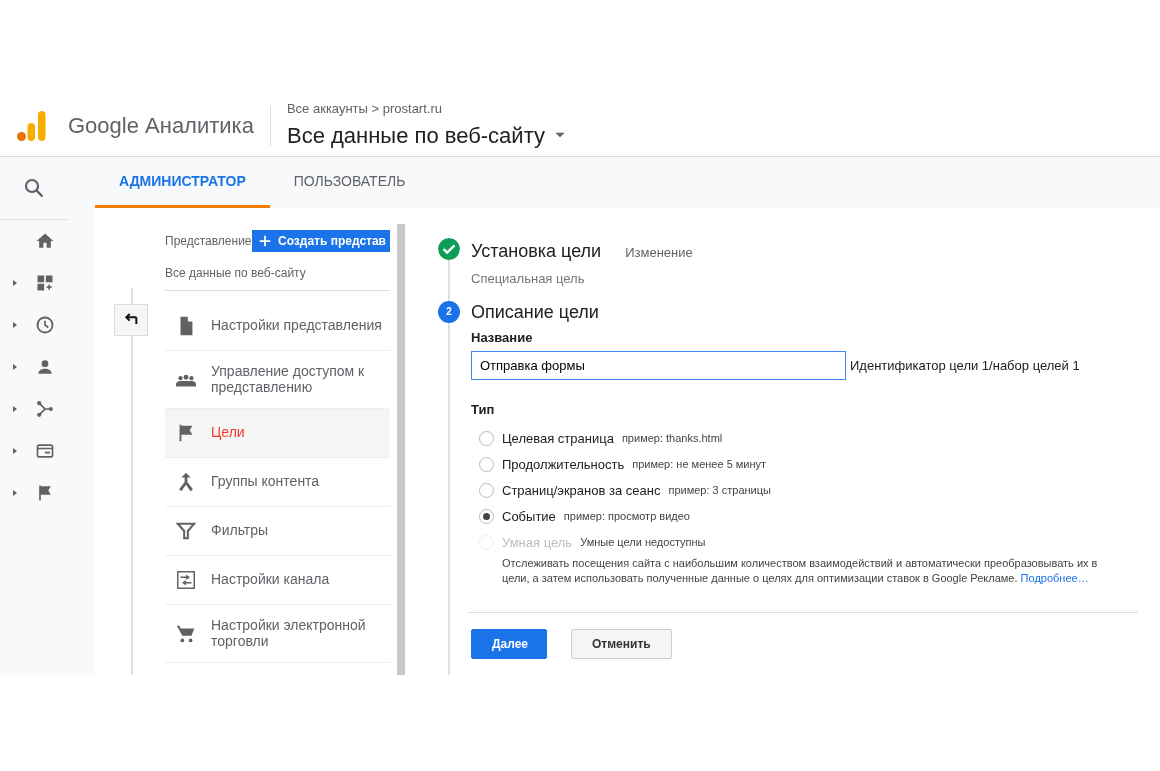 This screenshot has height=771, width=1160. Describe the element at coordinates (182, 182) in the screenshot. I see `tab: АДМИНИСТРАТОР` at that location.